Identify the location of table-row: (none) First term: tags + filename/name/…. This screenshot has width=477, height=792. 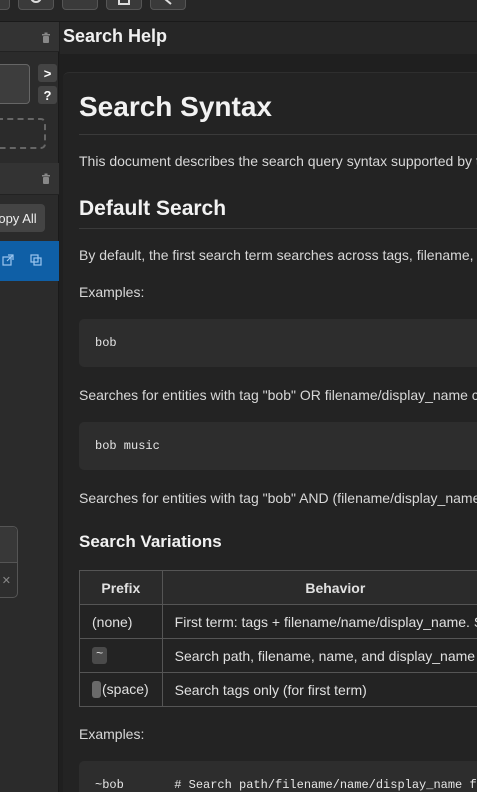
(278, 621).